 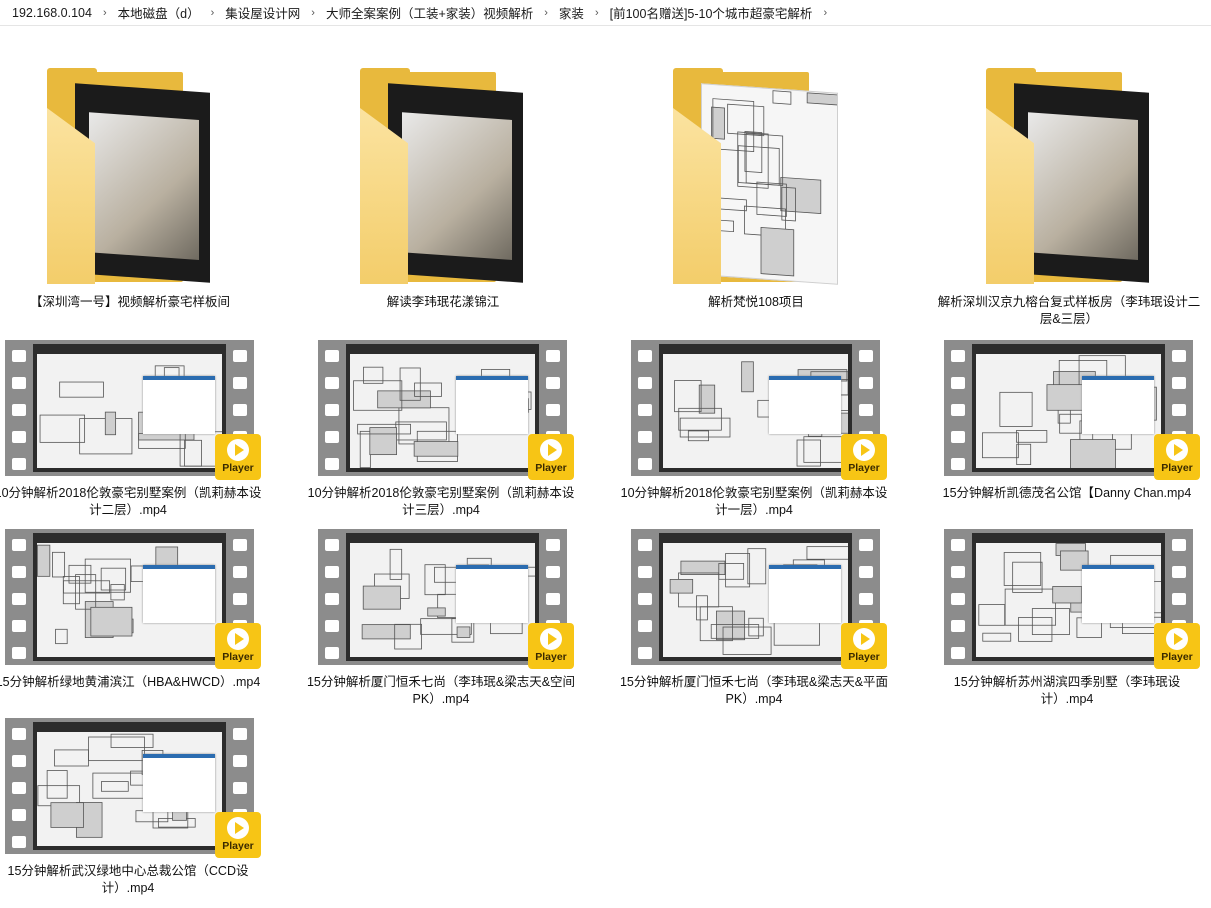 I want to click on folder-name: 【深圳湾一号】视频解析豪宅样板间, so click(x=131, y=302).